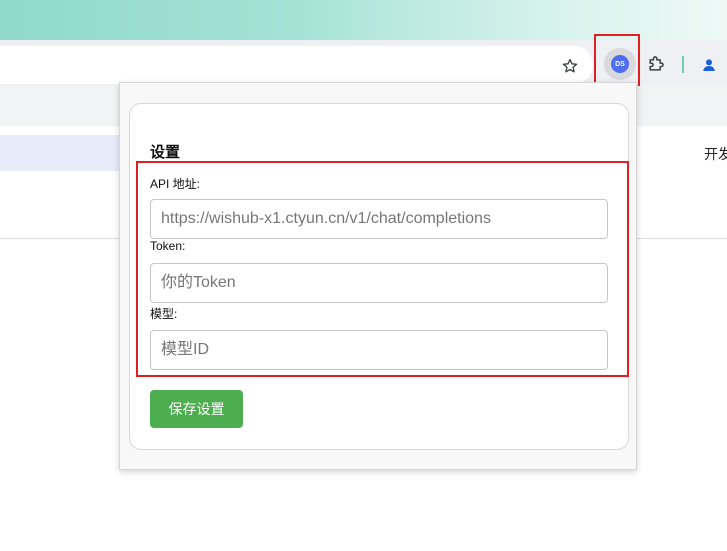 Image resolution: width=727 pixels, height=551 pixels. I want to click on model-input, so click(379, 350).